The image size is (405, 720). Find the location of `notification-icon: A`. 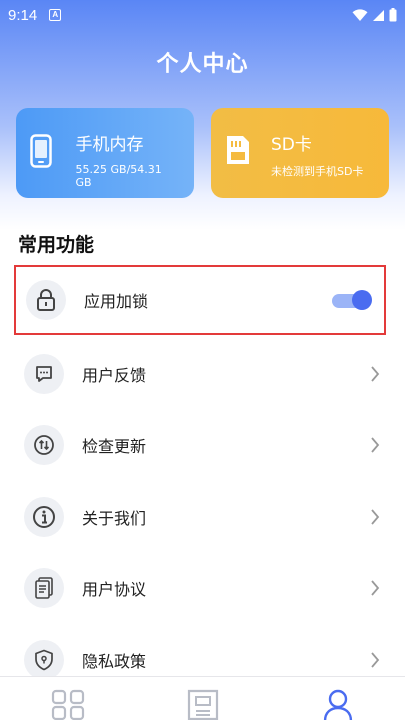

notification-icon: A is located at coordinates (55, 15).